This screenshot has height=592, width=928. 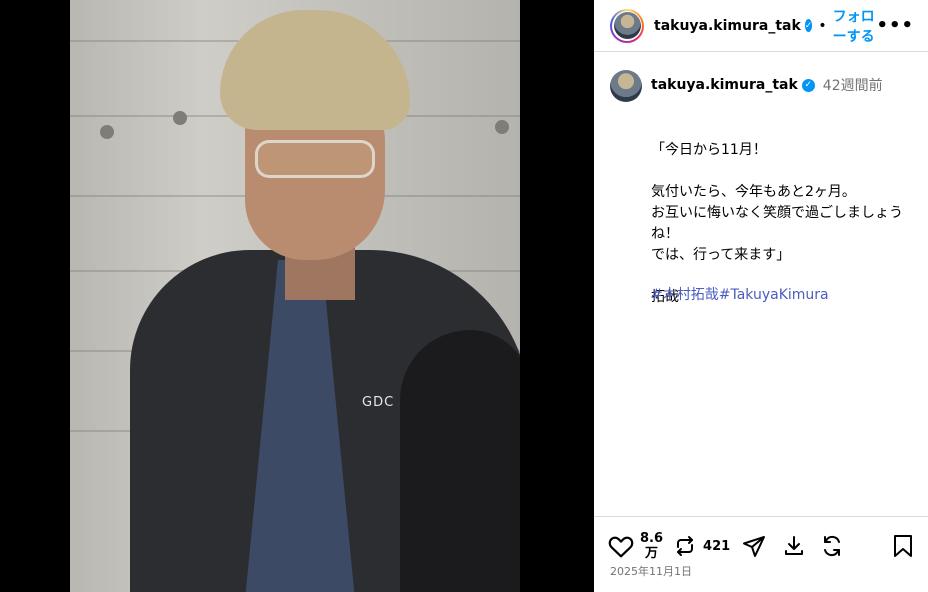 I want to click on action-bar: 8.6 万 421 2025年11月1日, so click(x=761, y=554).